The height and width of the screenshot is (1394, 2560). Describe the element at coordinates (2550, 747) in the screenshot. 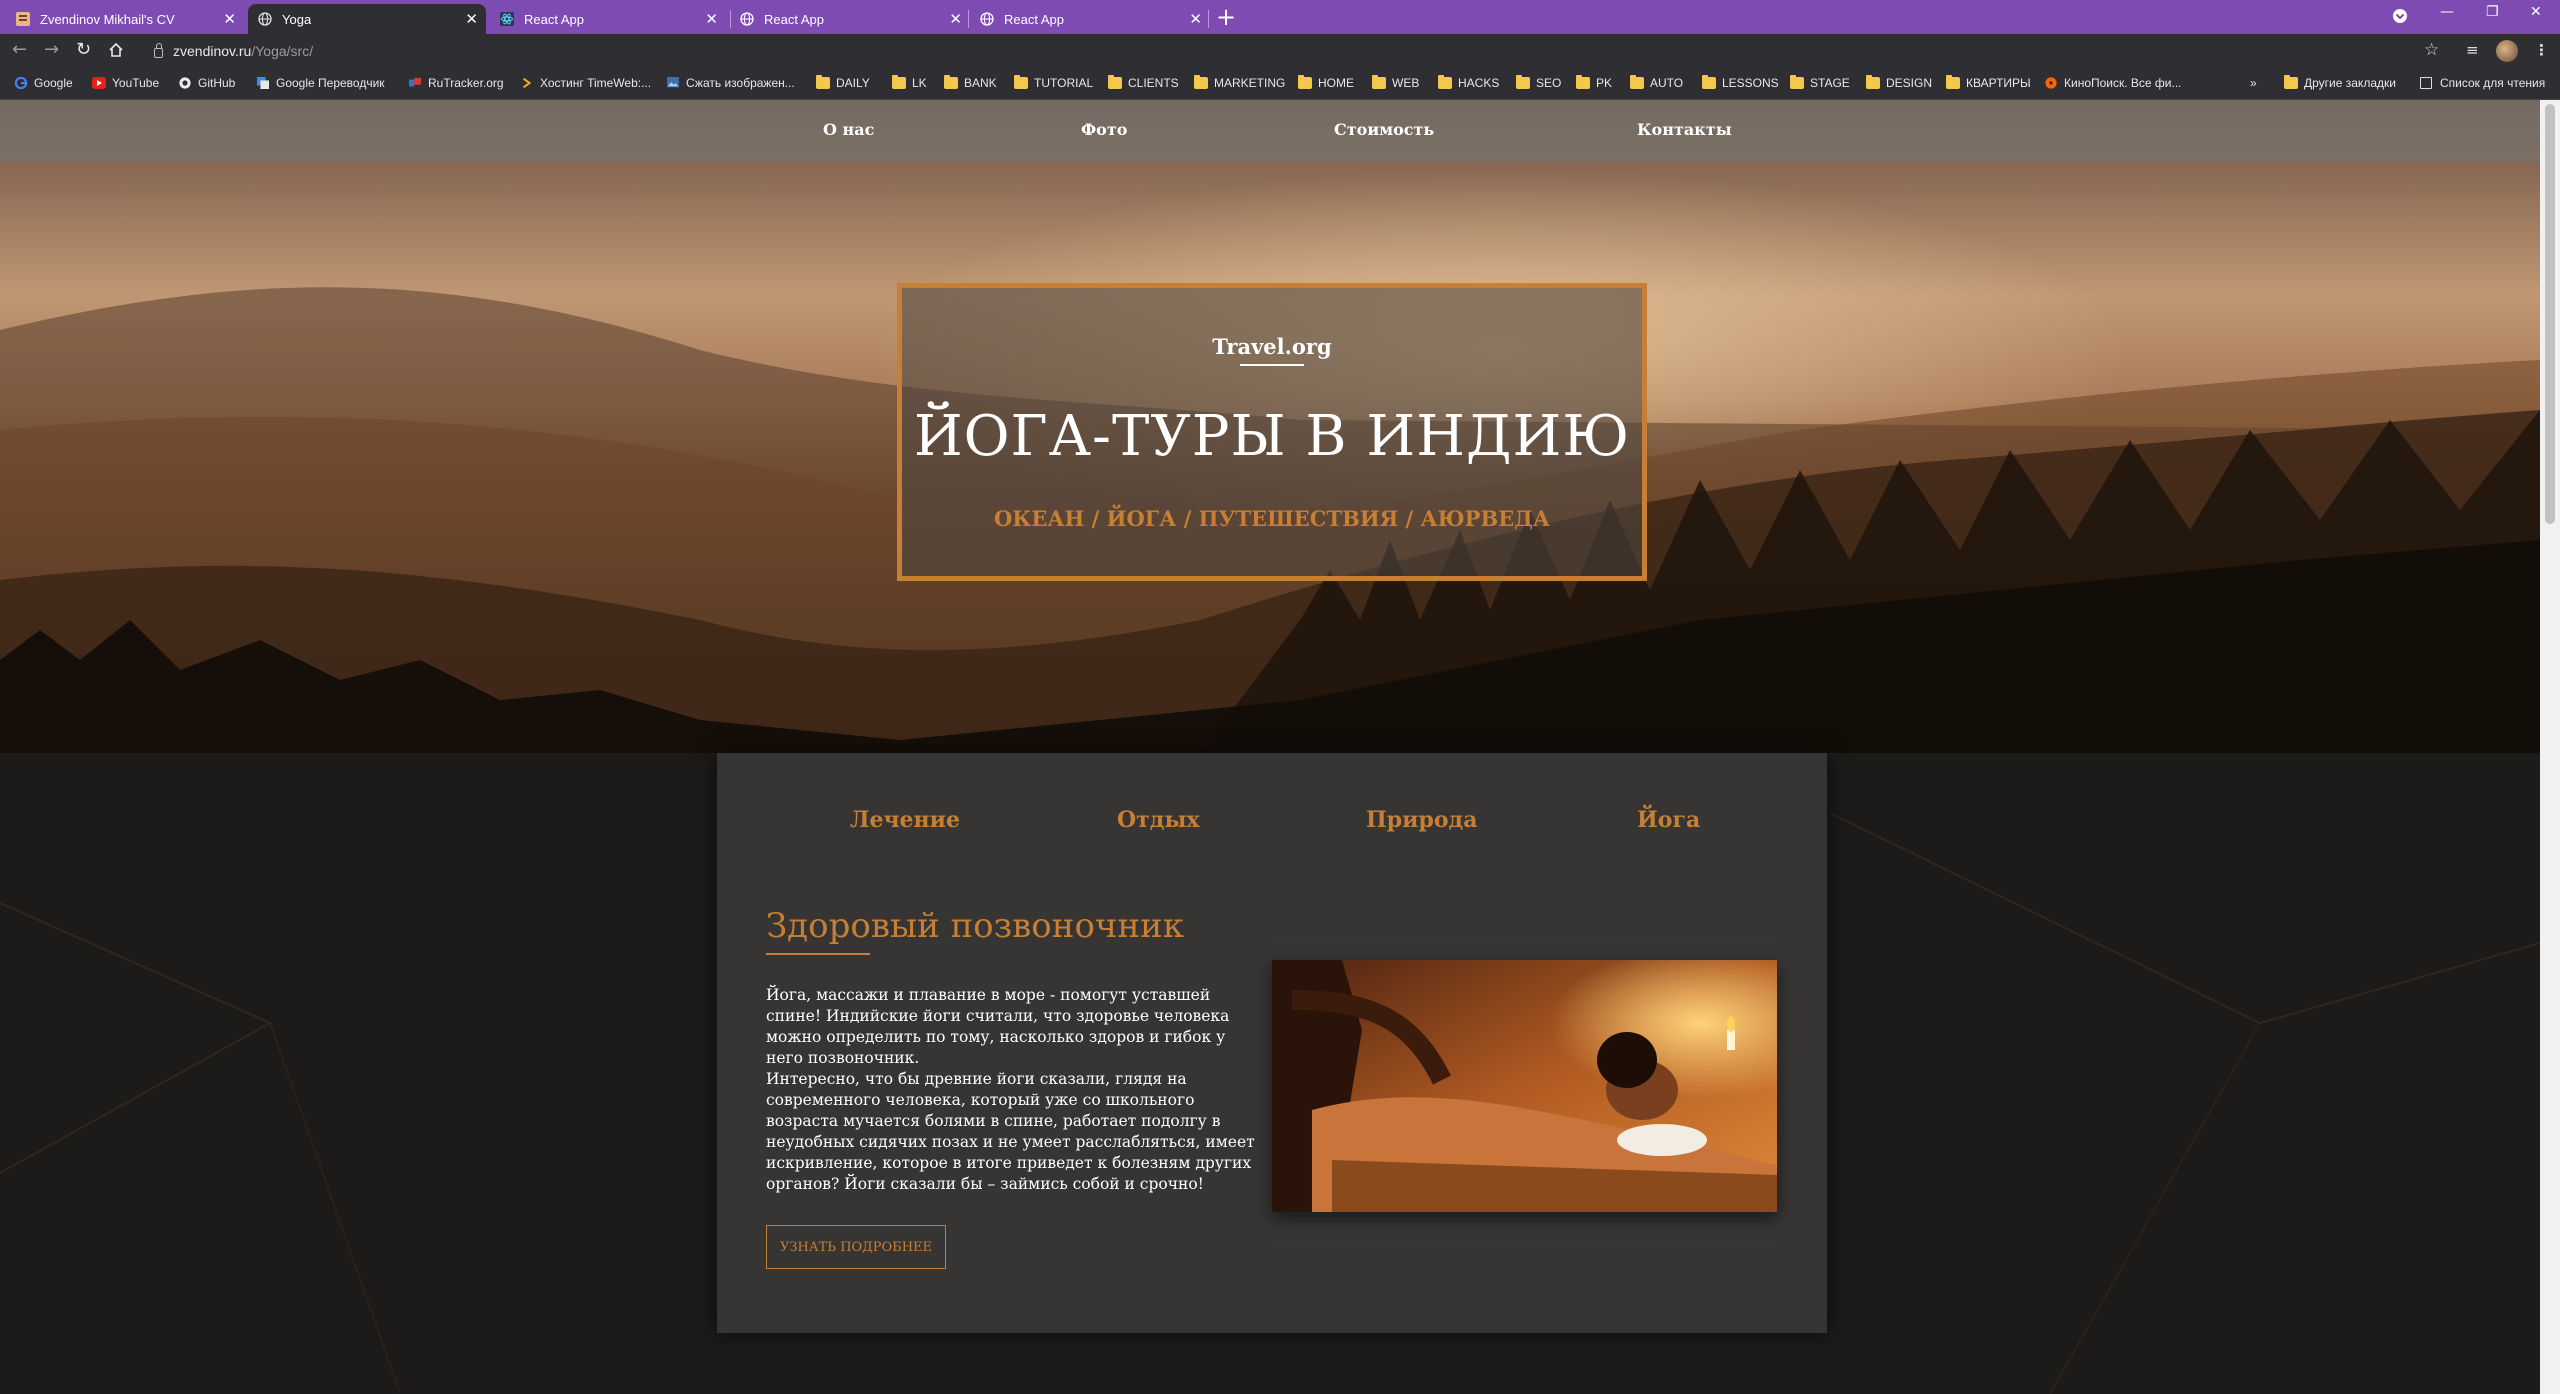

I see `page-scrollbar` at that location.